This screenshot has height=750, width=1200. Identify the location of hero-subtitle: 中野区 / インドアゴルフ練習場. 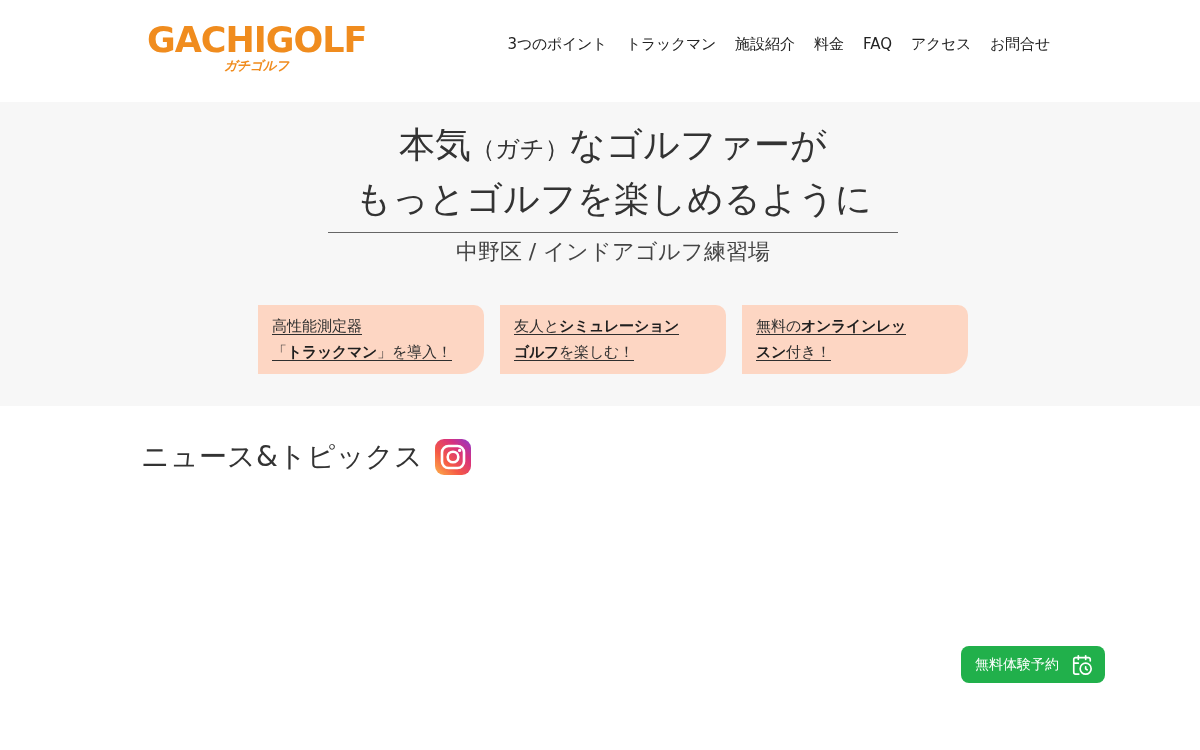
(613, 252).